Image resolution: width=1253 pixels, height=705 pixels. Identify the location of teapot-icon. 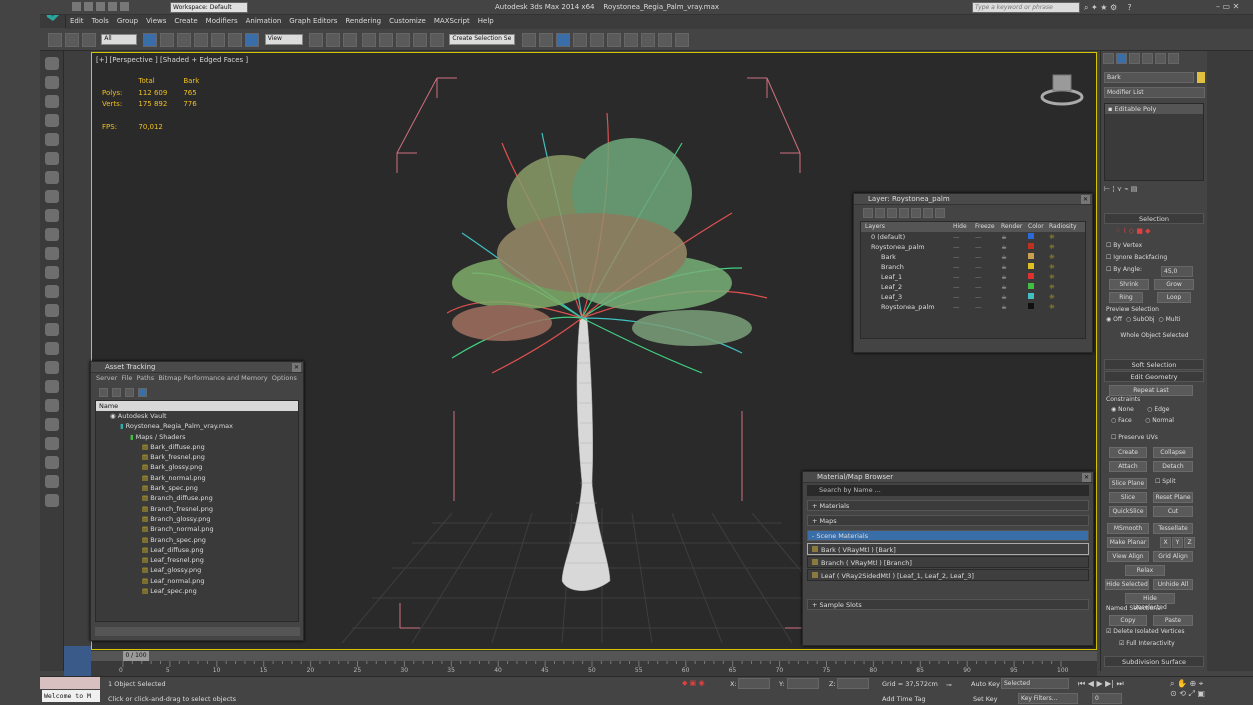
(52, 329).